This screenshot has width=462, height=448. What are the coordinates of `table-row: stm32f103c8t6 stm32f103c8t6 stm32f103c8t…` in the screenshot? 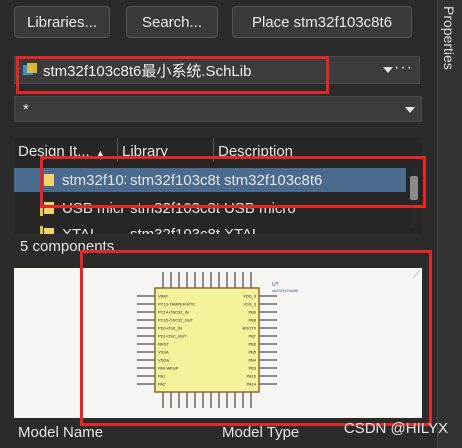 It's located at (210, 180).